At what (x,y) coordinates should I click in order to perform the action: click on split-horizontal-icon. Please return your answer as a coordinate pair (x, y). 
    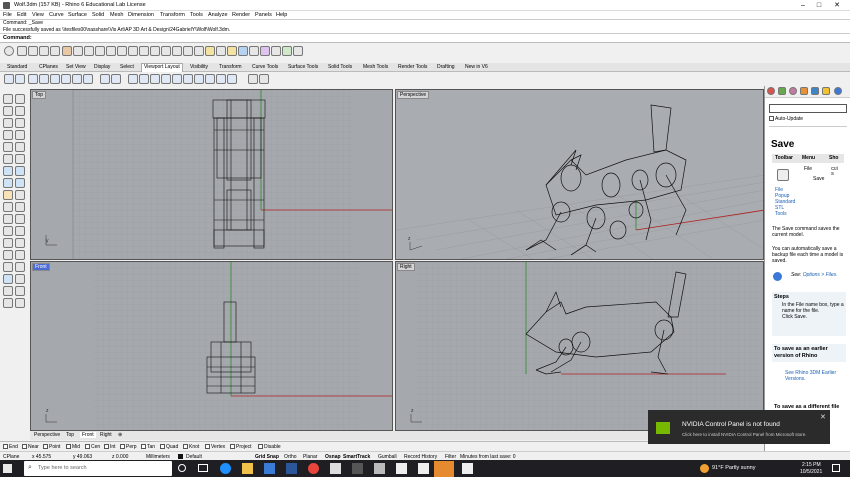
    Looking at the image, I should click on (33, 79).